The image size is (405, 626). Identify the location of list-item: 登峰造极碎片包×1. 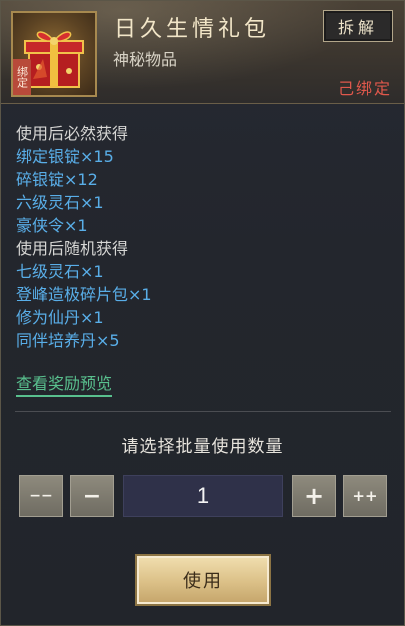
(84, 294).